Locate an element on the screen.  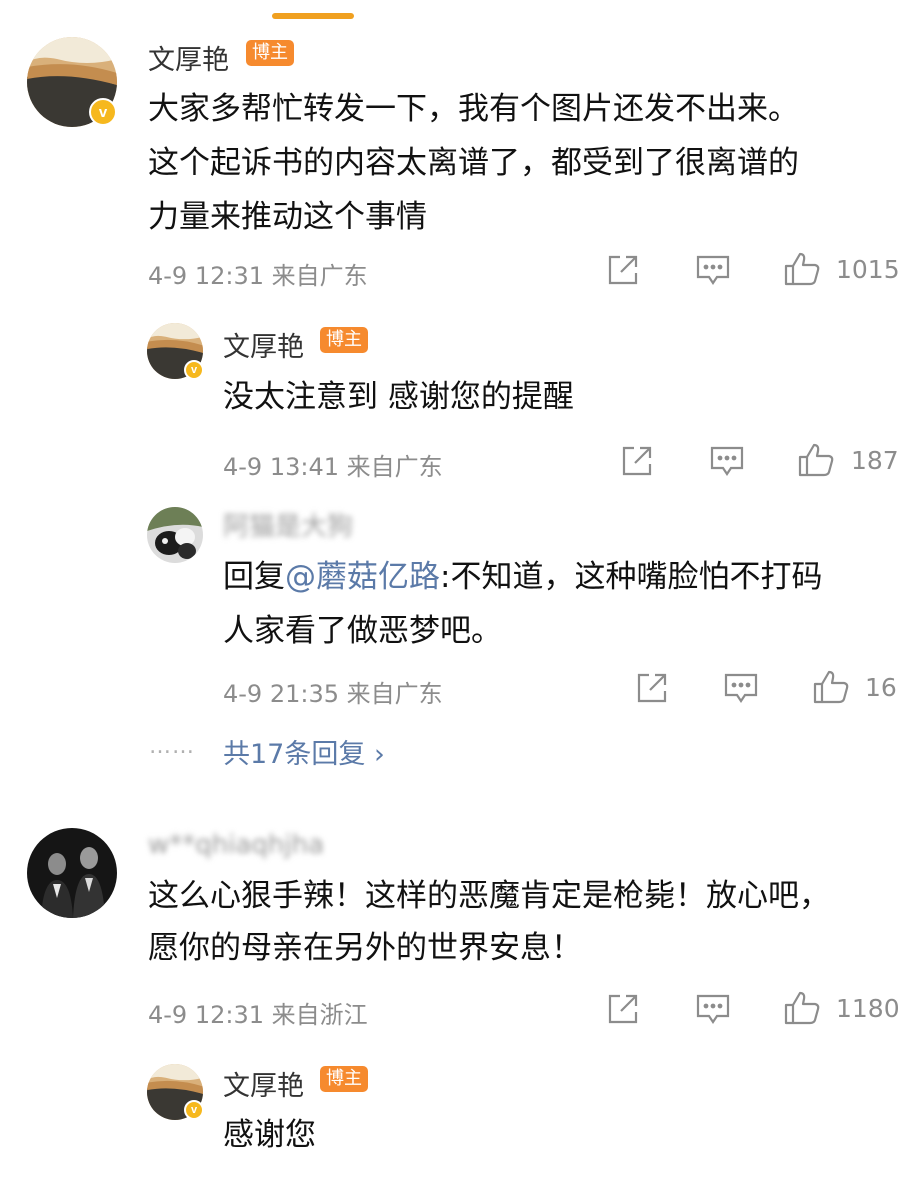
top-drag-indicator is located at coordinates (313, 16).